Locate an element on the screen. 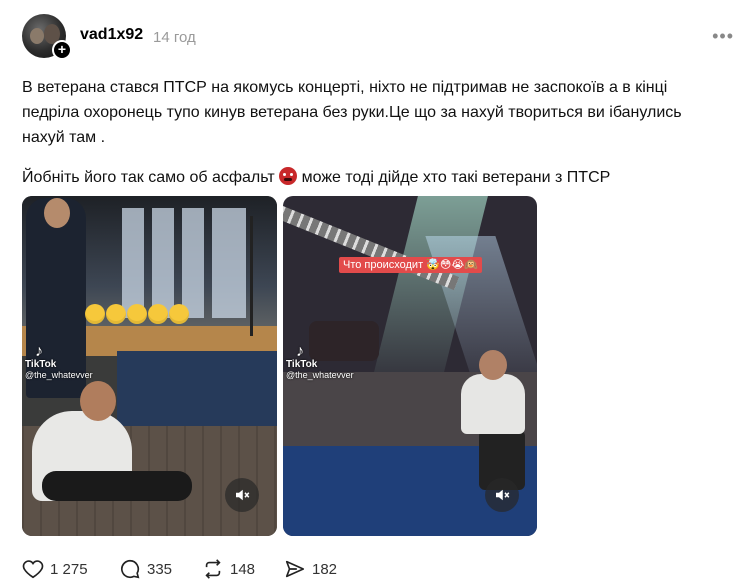 Image resolution: width=740 pixels, height=587 pixels. follow-plus-icon: + is located at coordinates (62, 50).